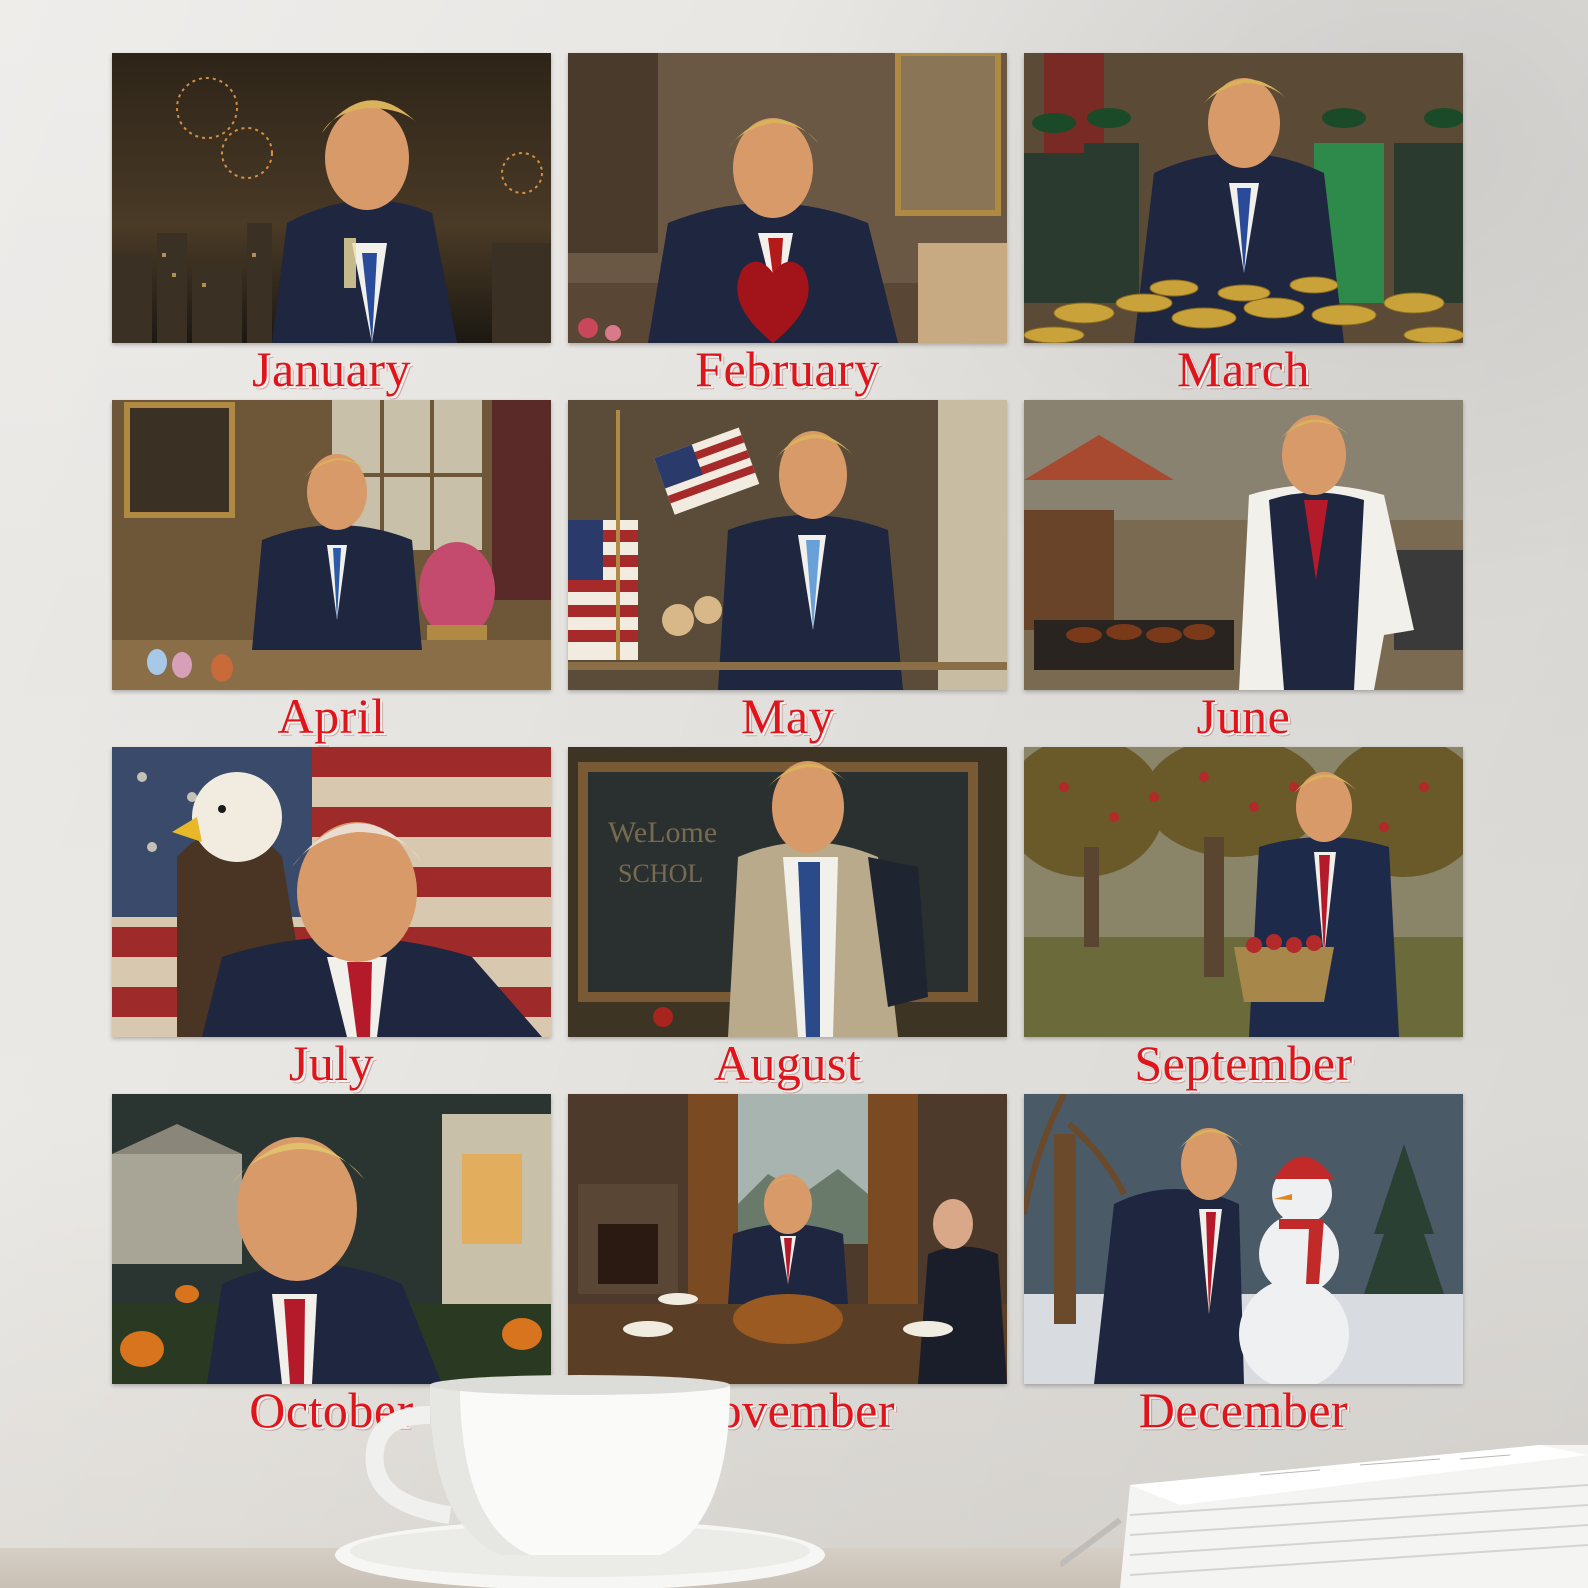 This screenshot has width=1588, height=1588. What do you see at coordinates (1243, 892) in the screenshot?
I see `month-image-september` at bounding box center [1243, 892].